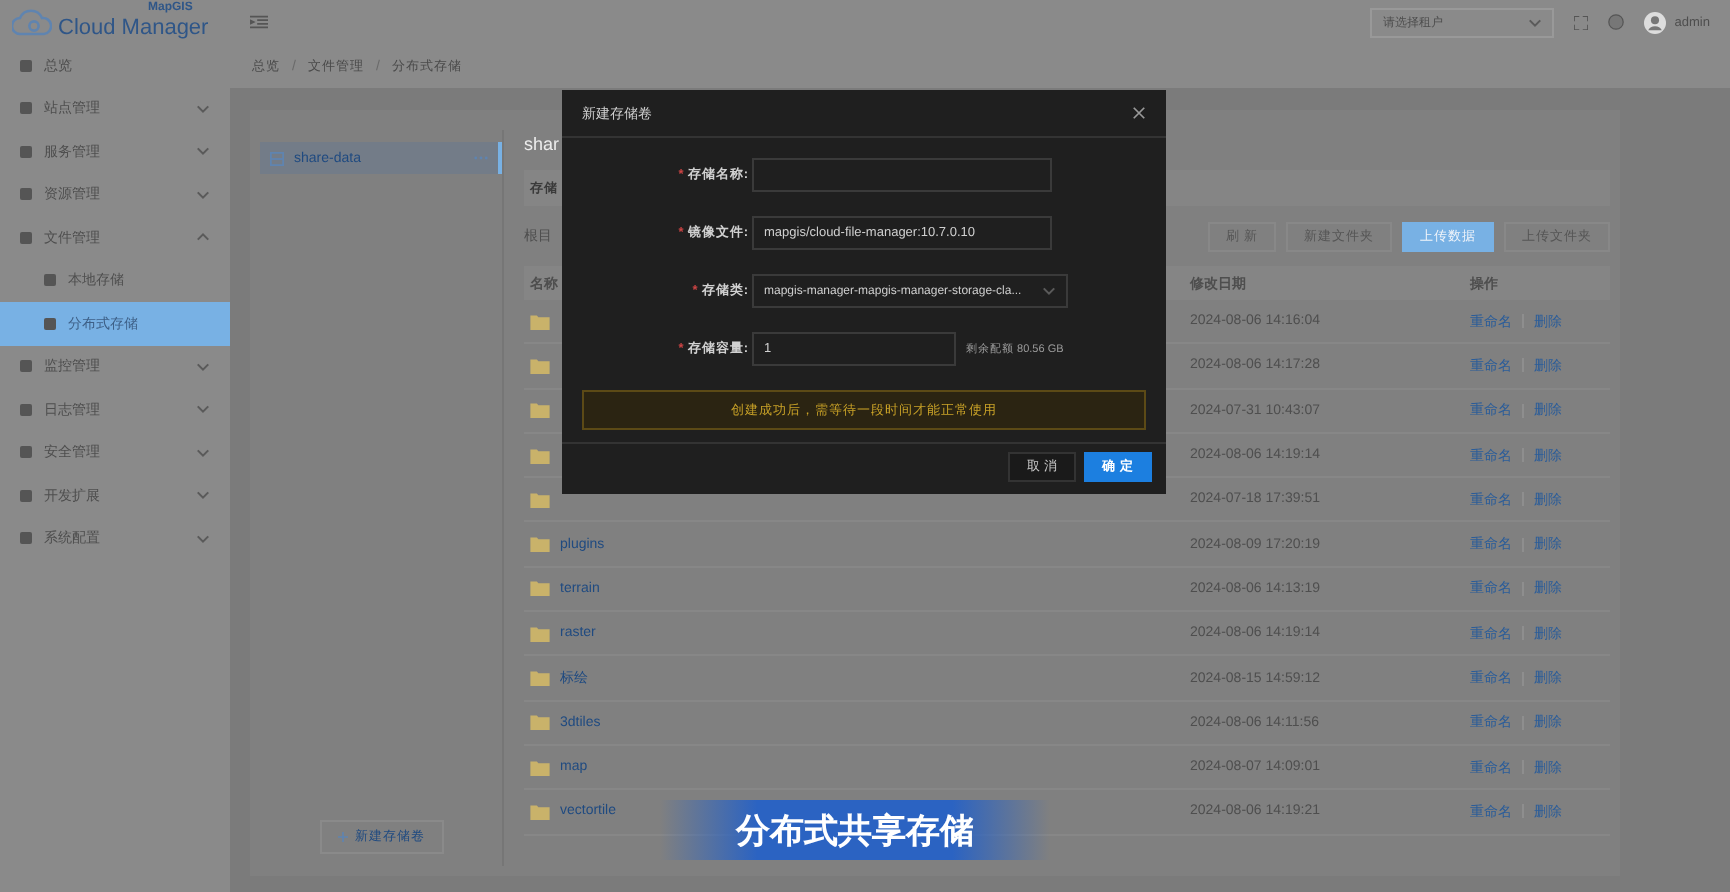 The width and height of the screenshot is (1730, 892). I want to click on input-field, so click(902, 175).